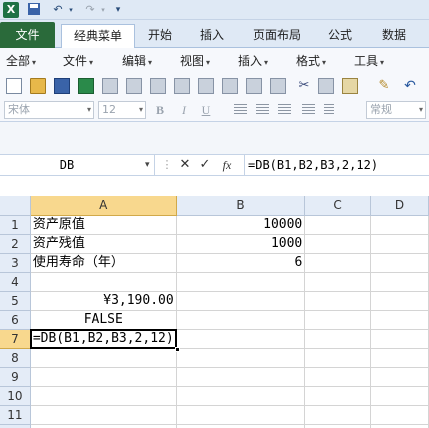 Image resolution: width=429 pixels, height=428 pixels. Describe the element at coordinates (241, 263) in the screenshot. I see `cell-b3: 6` at that location.